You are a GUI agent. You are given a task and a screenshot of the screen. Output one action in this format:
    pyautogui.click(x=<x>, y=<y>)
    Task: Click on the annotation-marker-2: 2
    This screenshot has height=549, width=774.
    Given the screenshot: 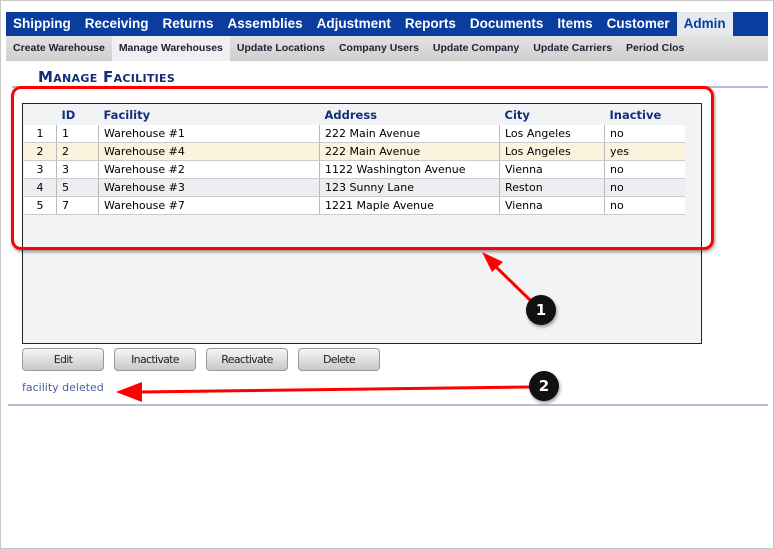 What is the action you would take?
    pyautogui.click(x=544, y=386)
    